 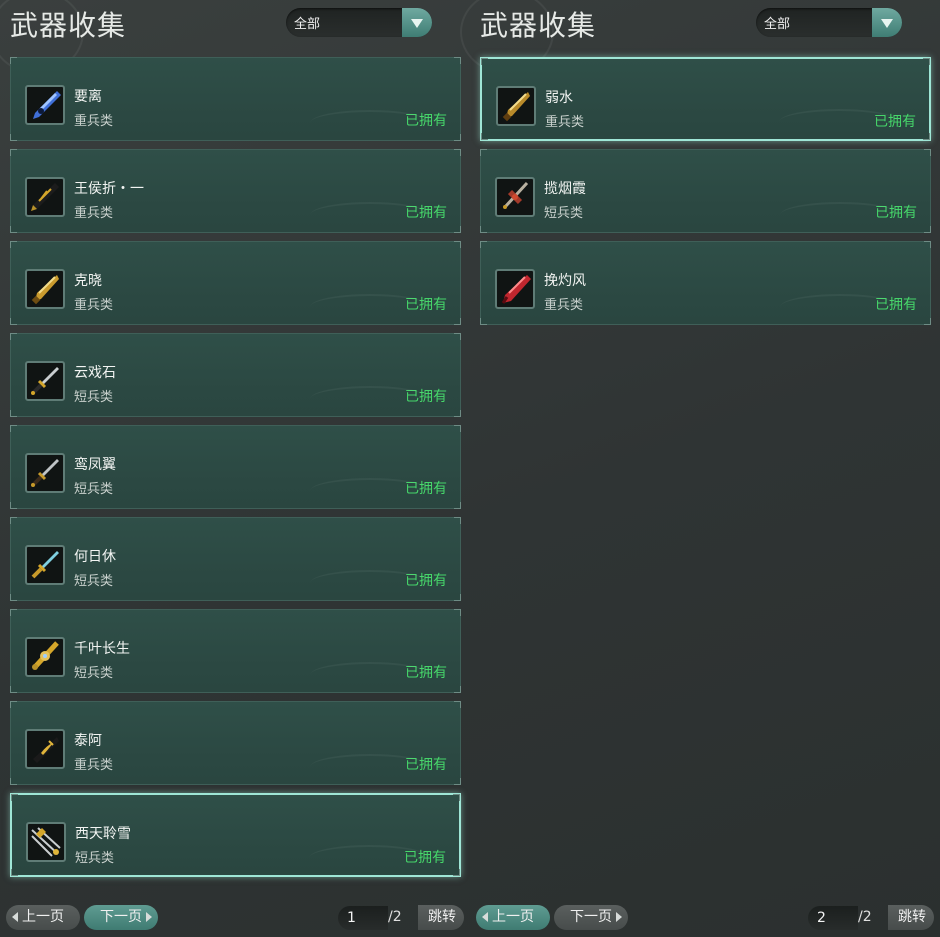 I want to click on weapon-card: 克晓 重兵类 已拥有, so click(x=235, y=283).